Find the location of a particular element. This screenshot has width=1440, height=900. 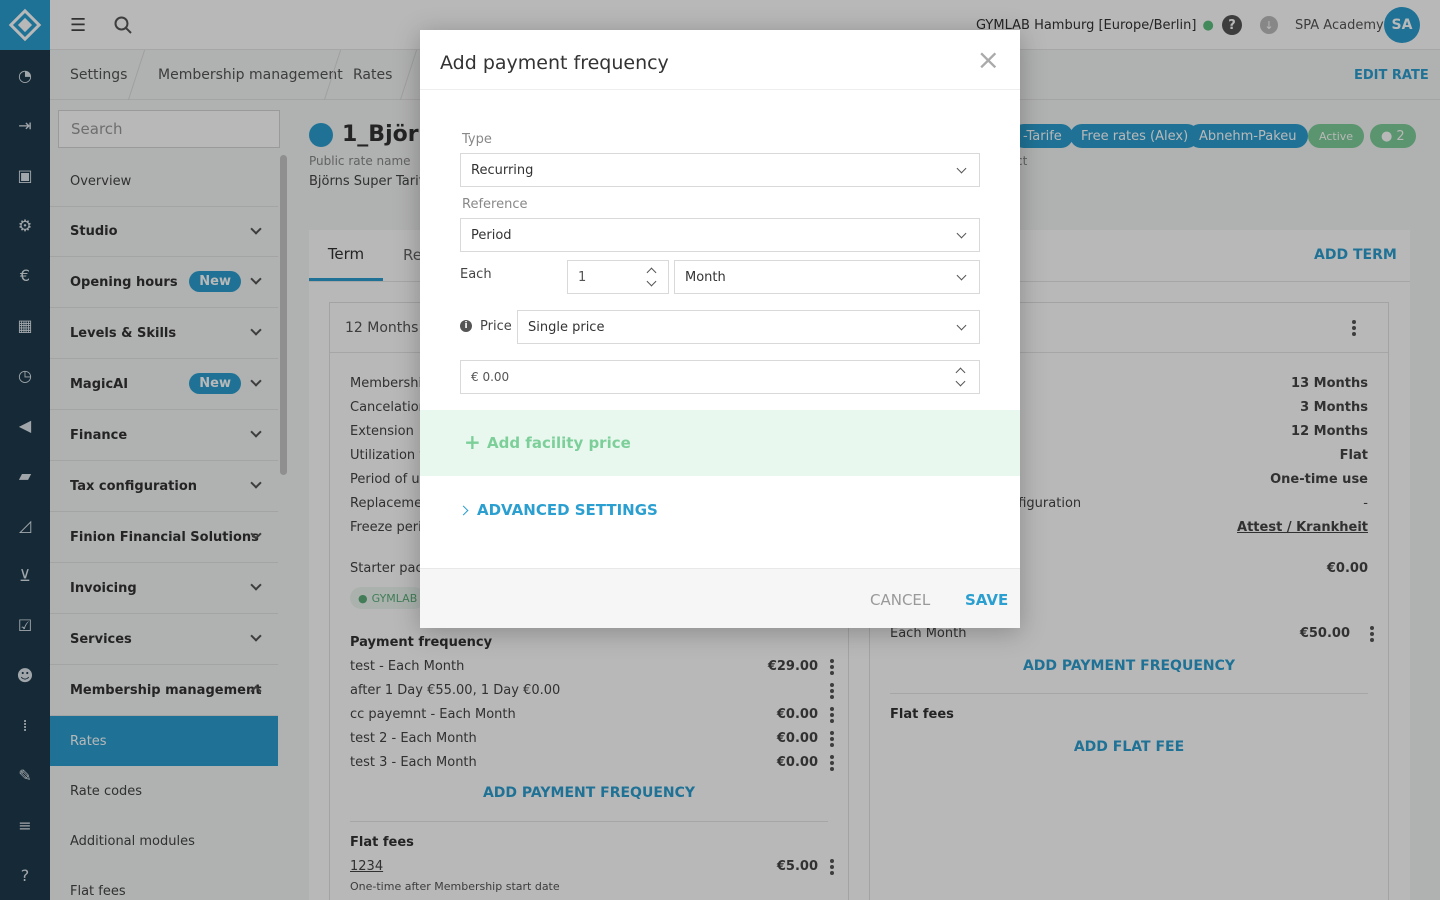

period-unit-select: Month is located at coordinates (827, 277).